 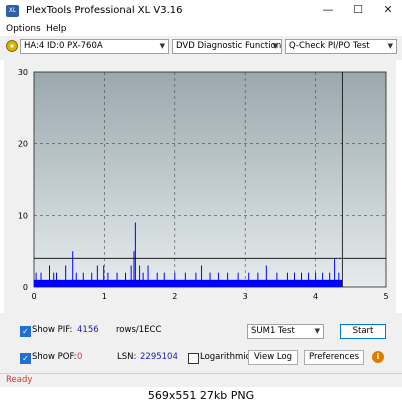 I want to click on lsn-value: 2295104, so click(x=159, y=357).